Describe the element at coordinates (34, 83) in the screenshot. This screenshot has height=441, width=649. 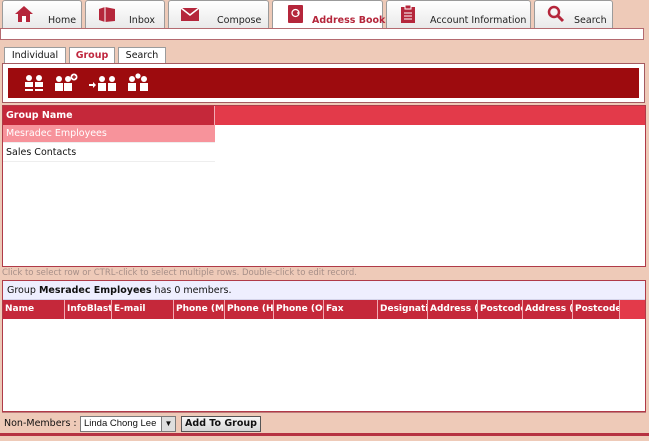
I see `group-icon` at that location.